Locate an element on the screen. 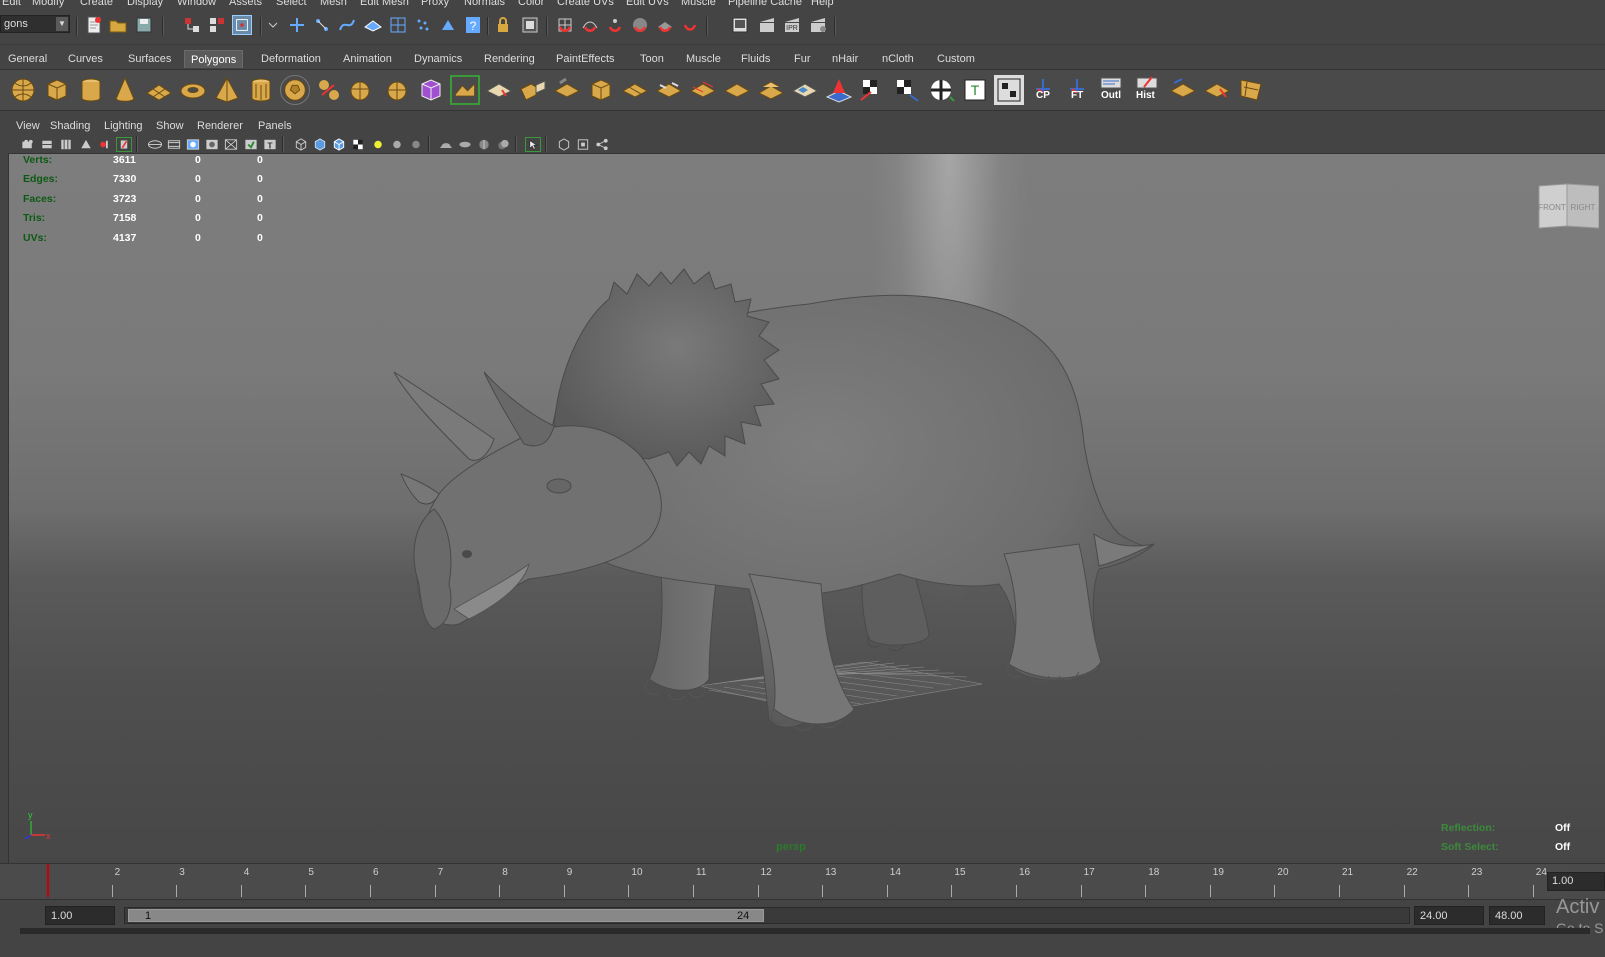 The width and height of the screenshot is (1605, 957). isolate-select-icon is located at coordinates (446, 144).